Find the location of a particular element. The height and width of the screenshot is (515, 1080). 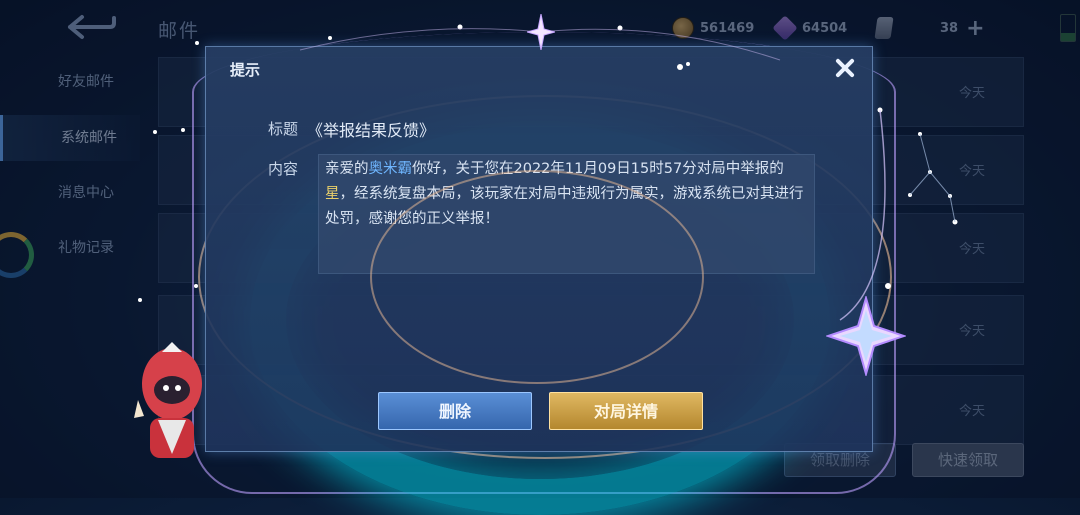

inner-orbit-decoration is located at coordinates (537, 277).